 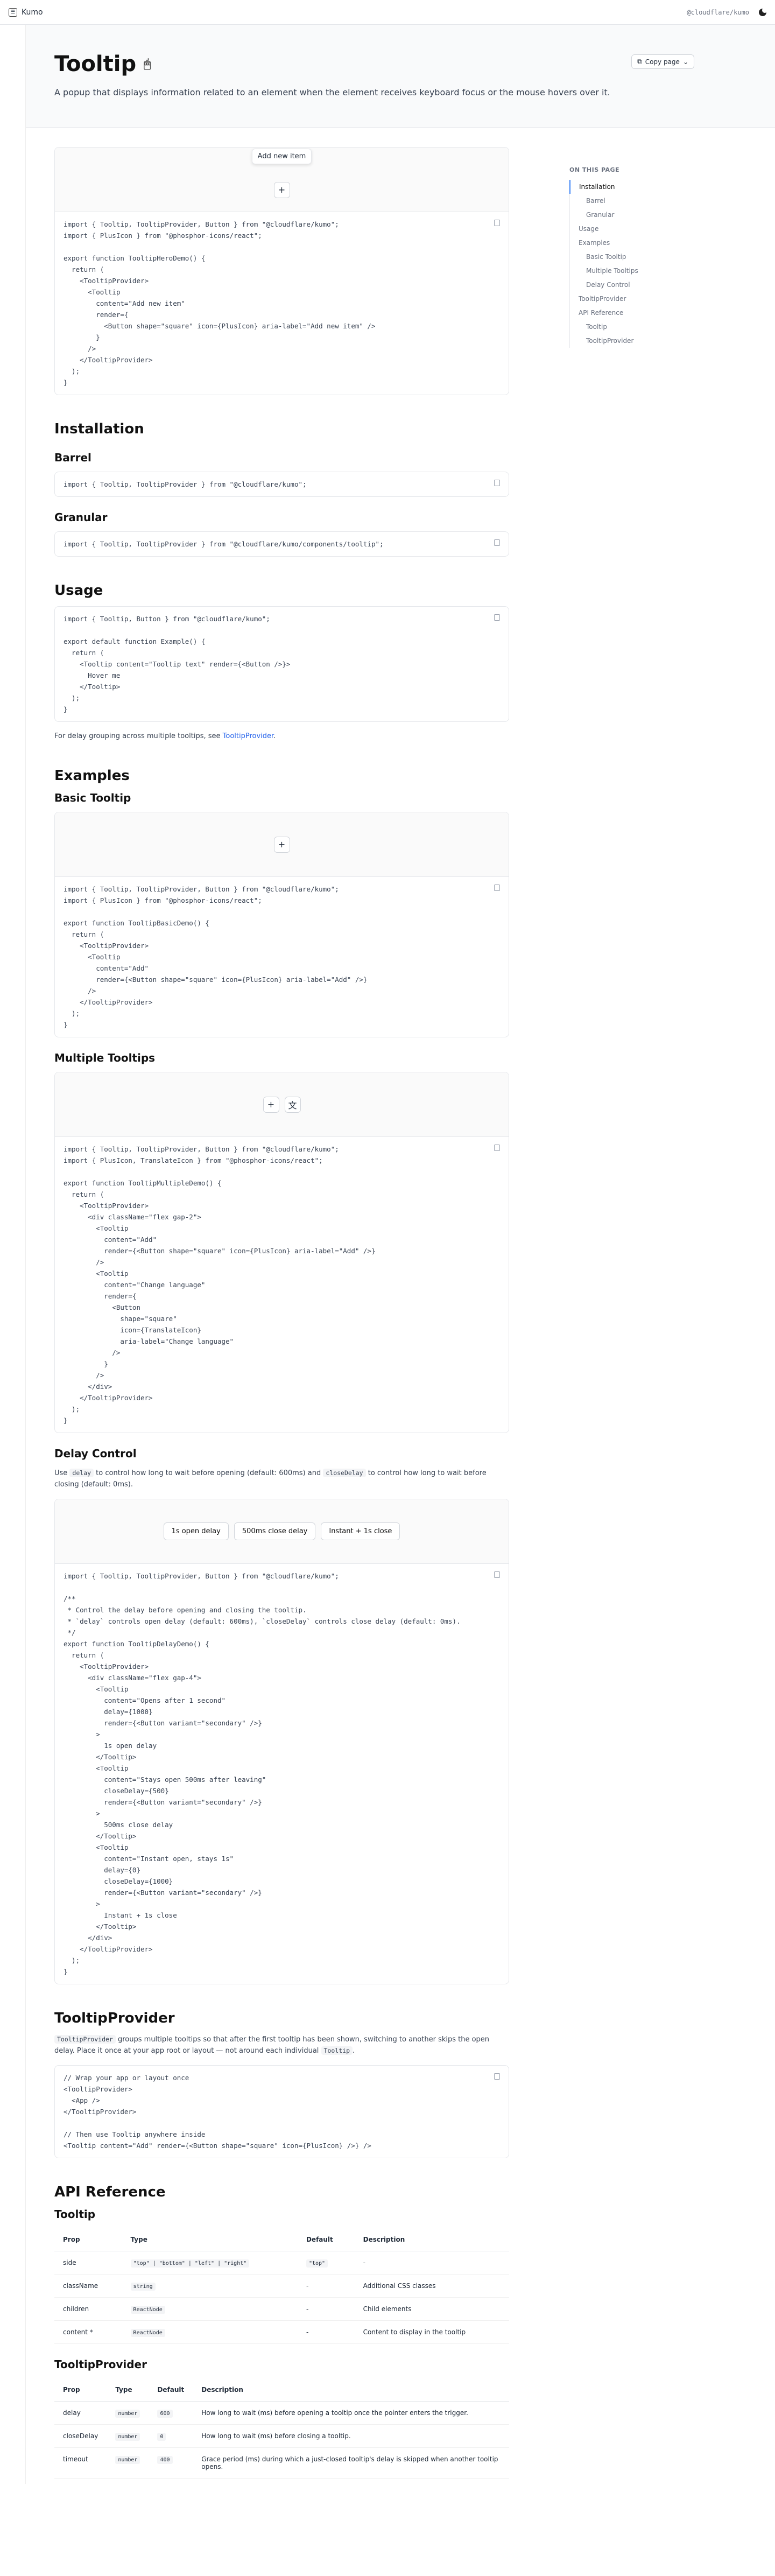 What do you see at coordinates (360, 1531) in the screenshot?
I see `delay-button: Instant + 1s close` at bounding box center [360, 1531].